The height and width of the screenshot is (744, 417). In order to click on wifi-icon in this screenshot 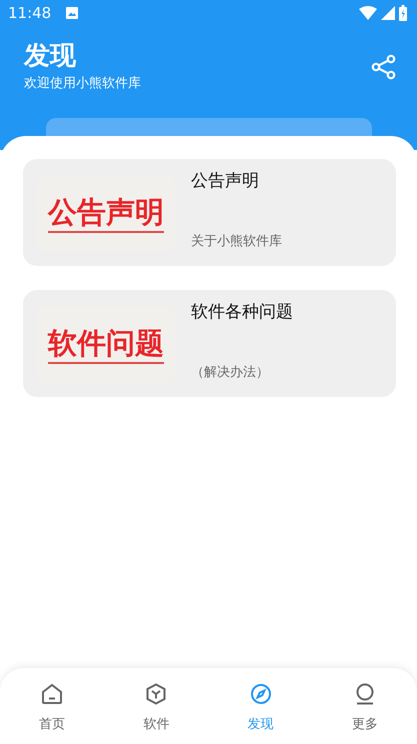, I will do `click(368, 13)`.